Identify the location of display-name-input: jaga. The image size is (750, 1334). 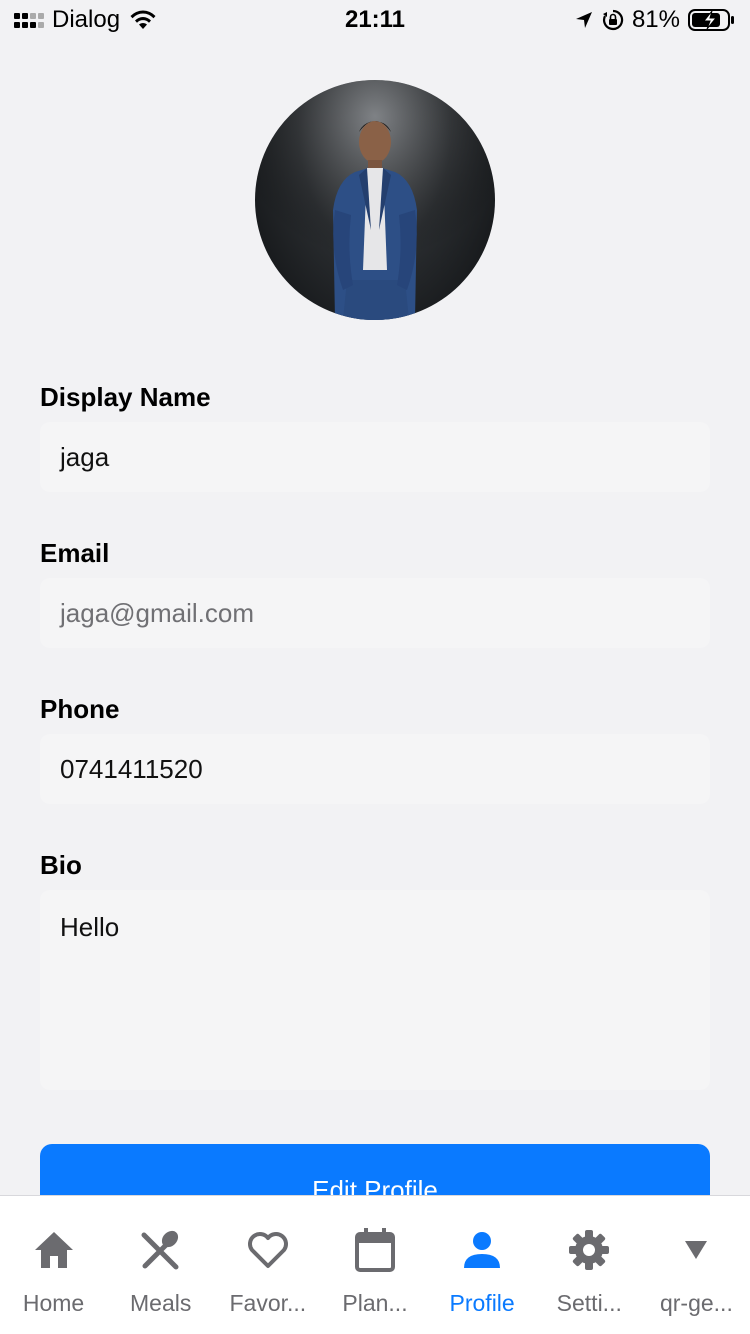
(375, 457).